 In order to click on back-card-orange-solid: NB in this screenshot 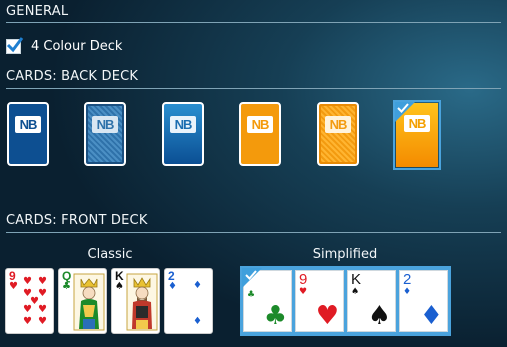, I will do `click(260, 134)`.